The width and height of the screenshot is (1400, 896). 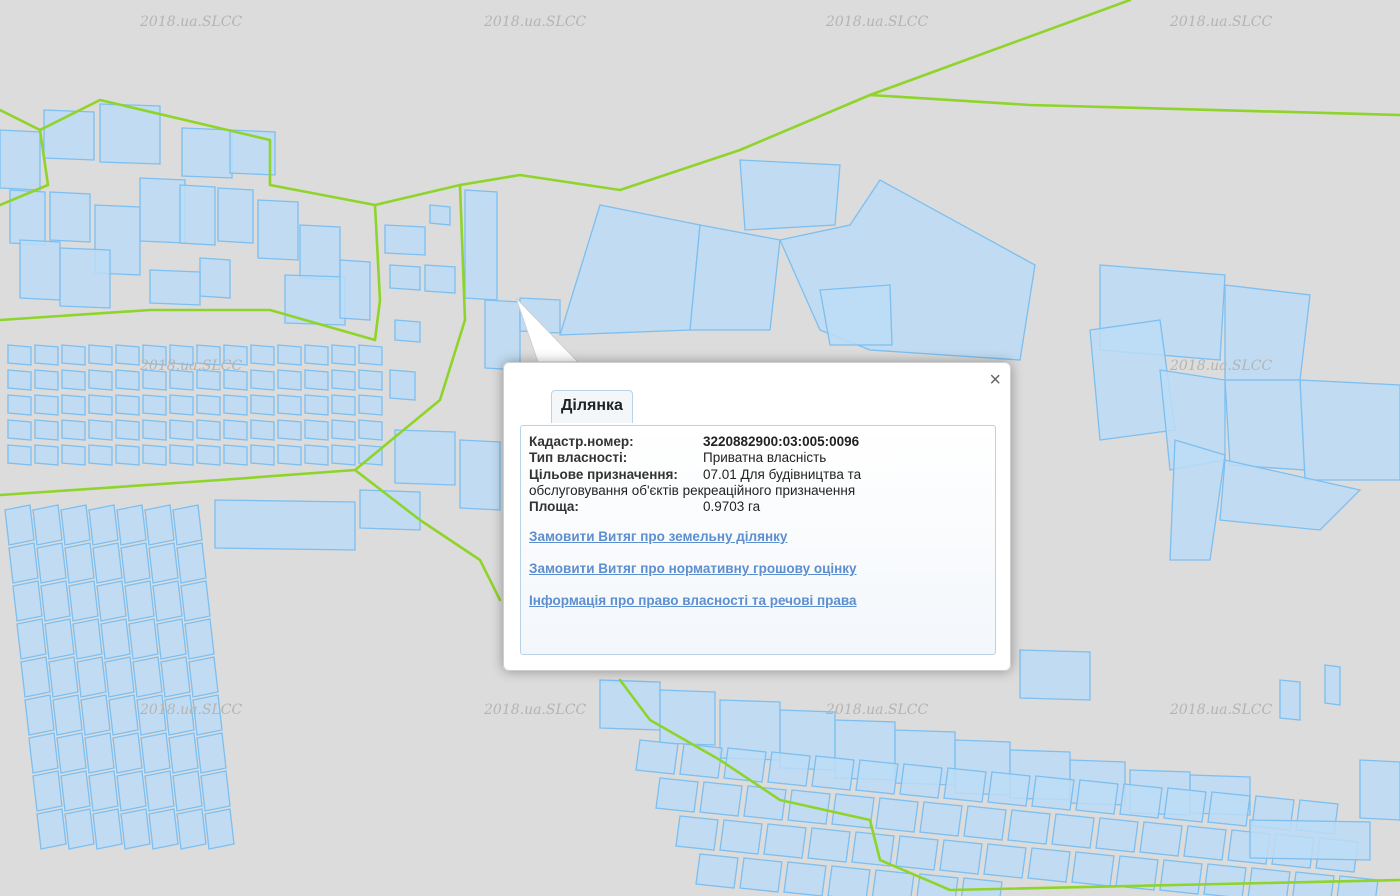 What do you see at coordinates (658, 536) in the screenshot?
I see `order-land-extract-link: Замовити Витяг про земельну ділянку` at bounding box center [658, 536].